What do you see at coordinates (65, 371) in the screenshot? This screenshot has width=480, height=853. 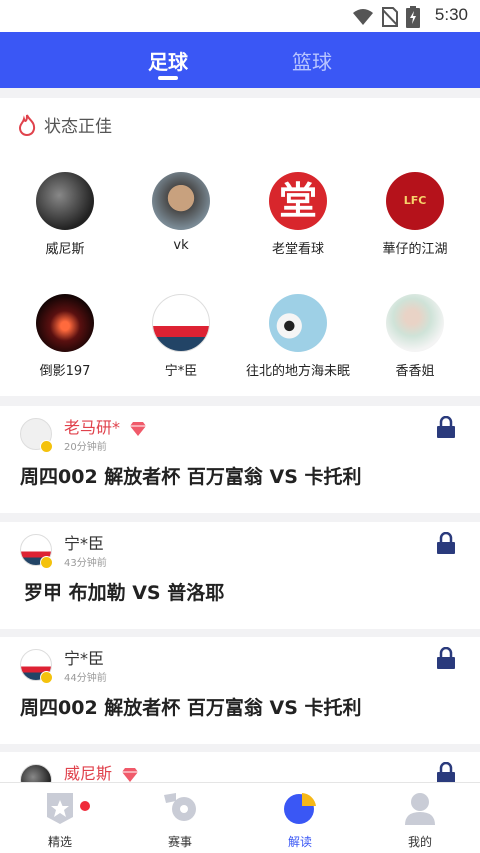 I see `expert-name: 倒影197` at bounding box center [65, 371].